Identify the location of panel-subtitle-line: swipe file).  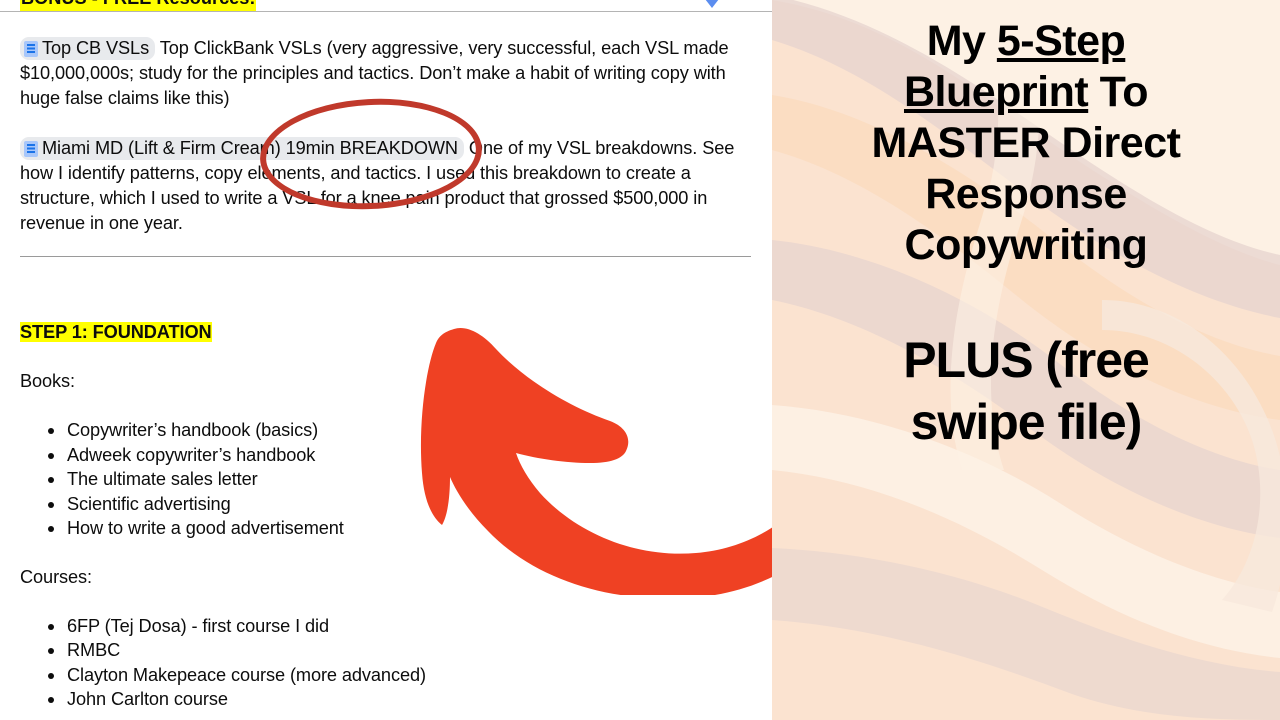
(1026, 422).